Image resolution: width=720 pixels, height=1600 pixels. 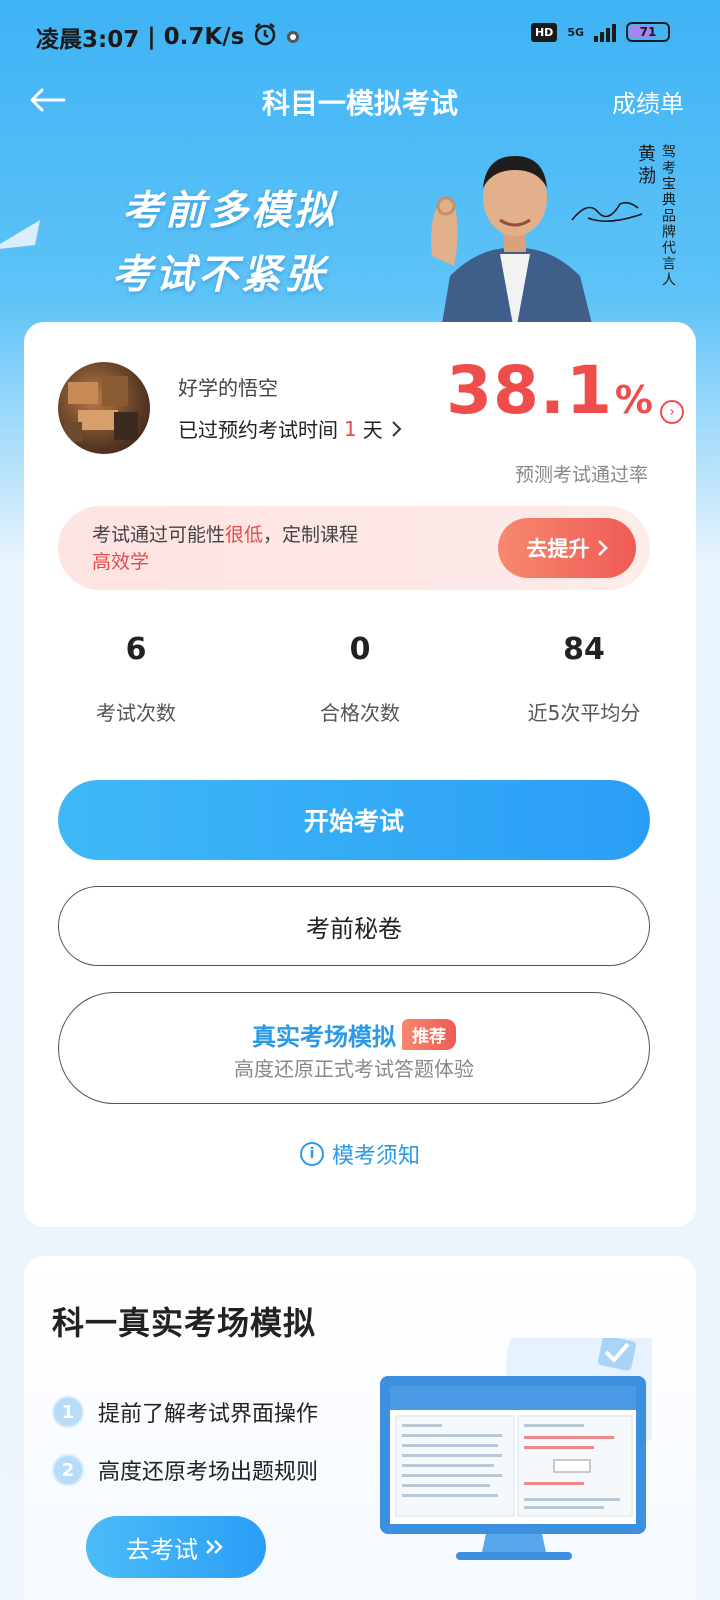 I want to click on avatar-image, so click(x=101, y=409).